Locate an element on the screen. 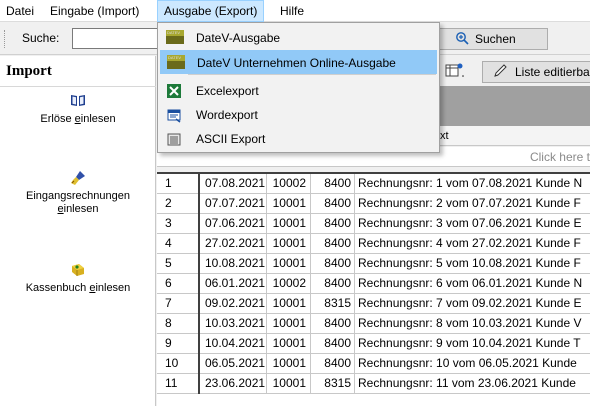 This screenshot has width=590, height=406. date-cell: 10.03.2021 is located at coordinates (233, 324).